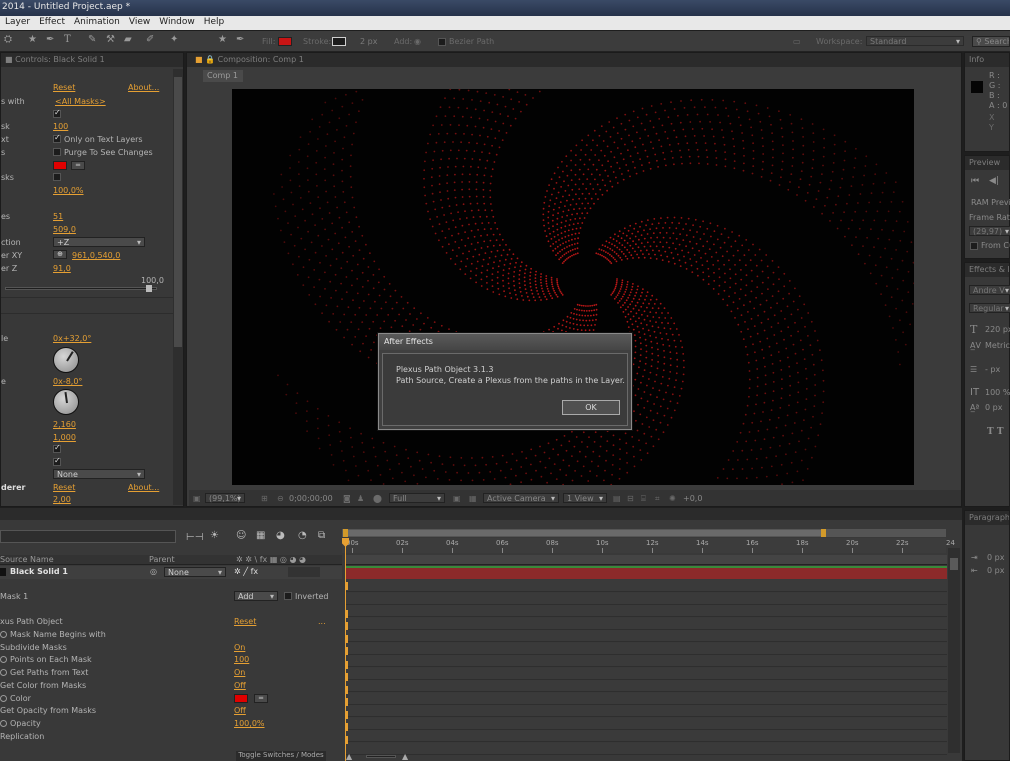 The height and width of the screenshot is (761, 1010). What do you see at coordinates (178, 212) in the screenshot?
I see `scroll-thumb` at bounding box center [178, 212].